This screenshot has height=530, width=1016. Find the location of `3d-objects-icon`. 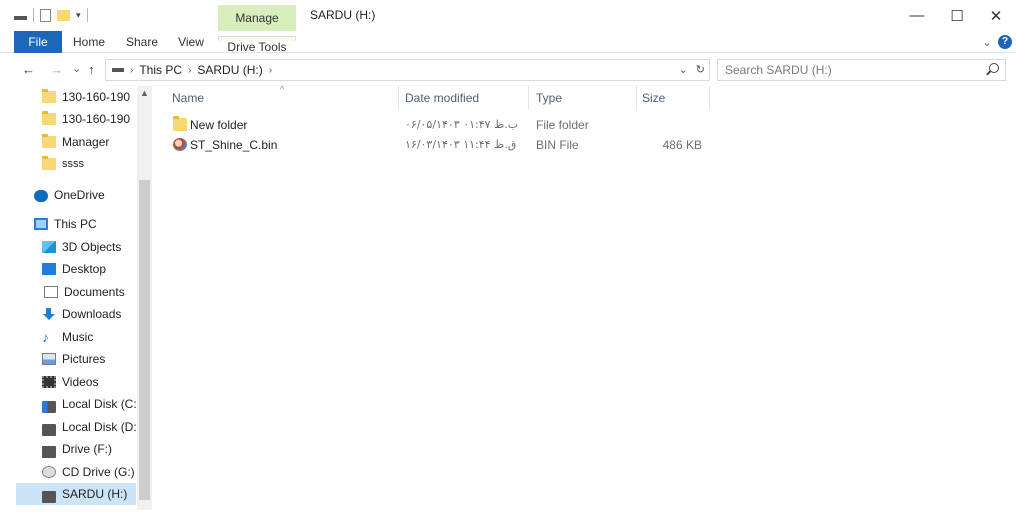

3d-objects-icon is located at coordinates (49, 247).